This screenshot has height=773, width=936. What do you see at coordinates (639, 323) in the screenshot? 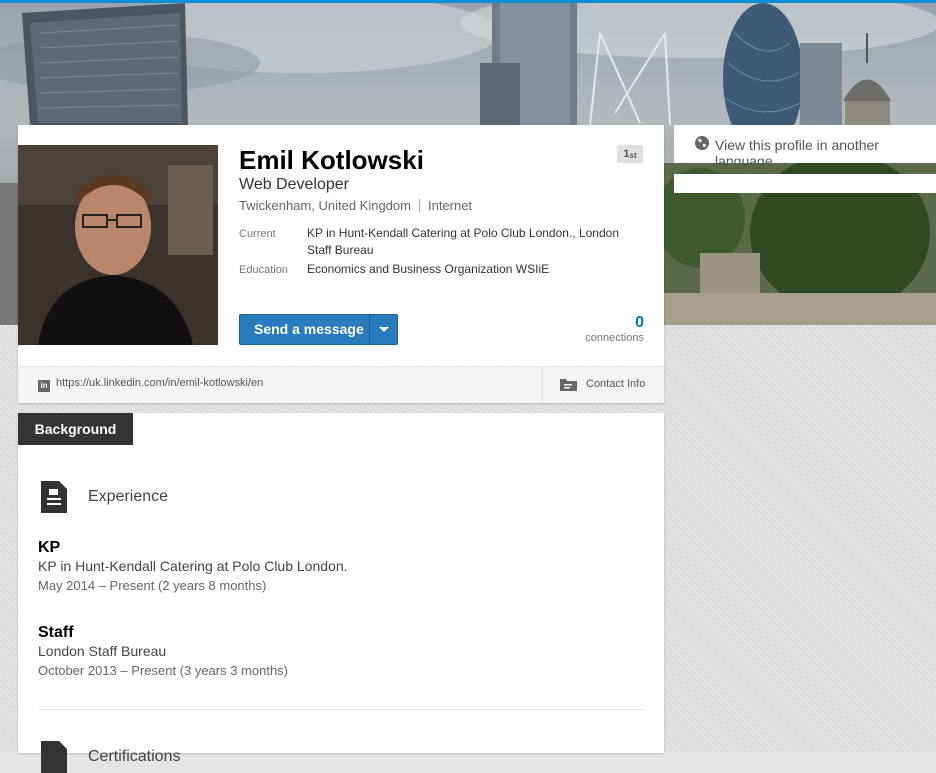
I see `connections-count: 0` at bounding box center [639, 323].